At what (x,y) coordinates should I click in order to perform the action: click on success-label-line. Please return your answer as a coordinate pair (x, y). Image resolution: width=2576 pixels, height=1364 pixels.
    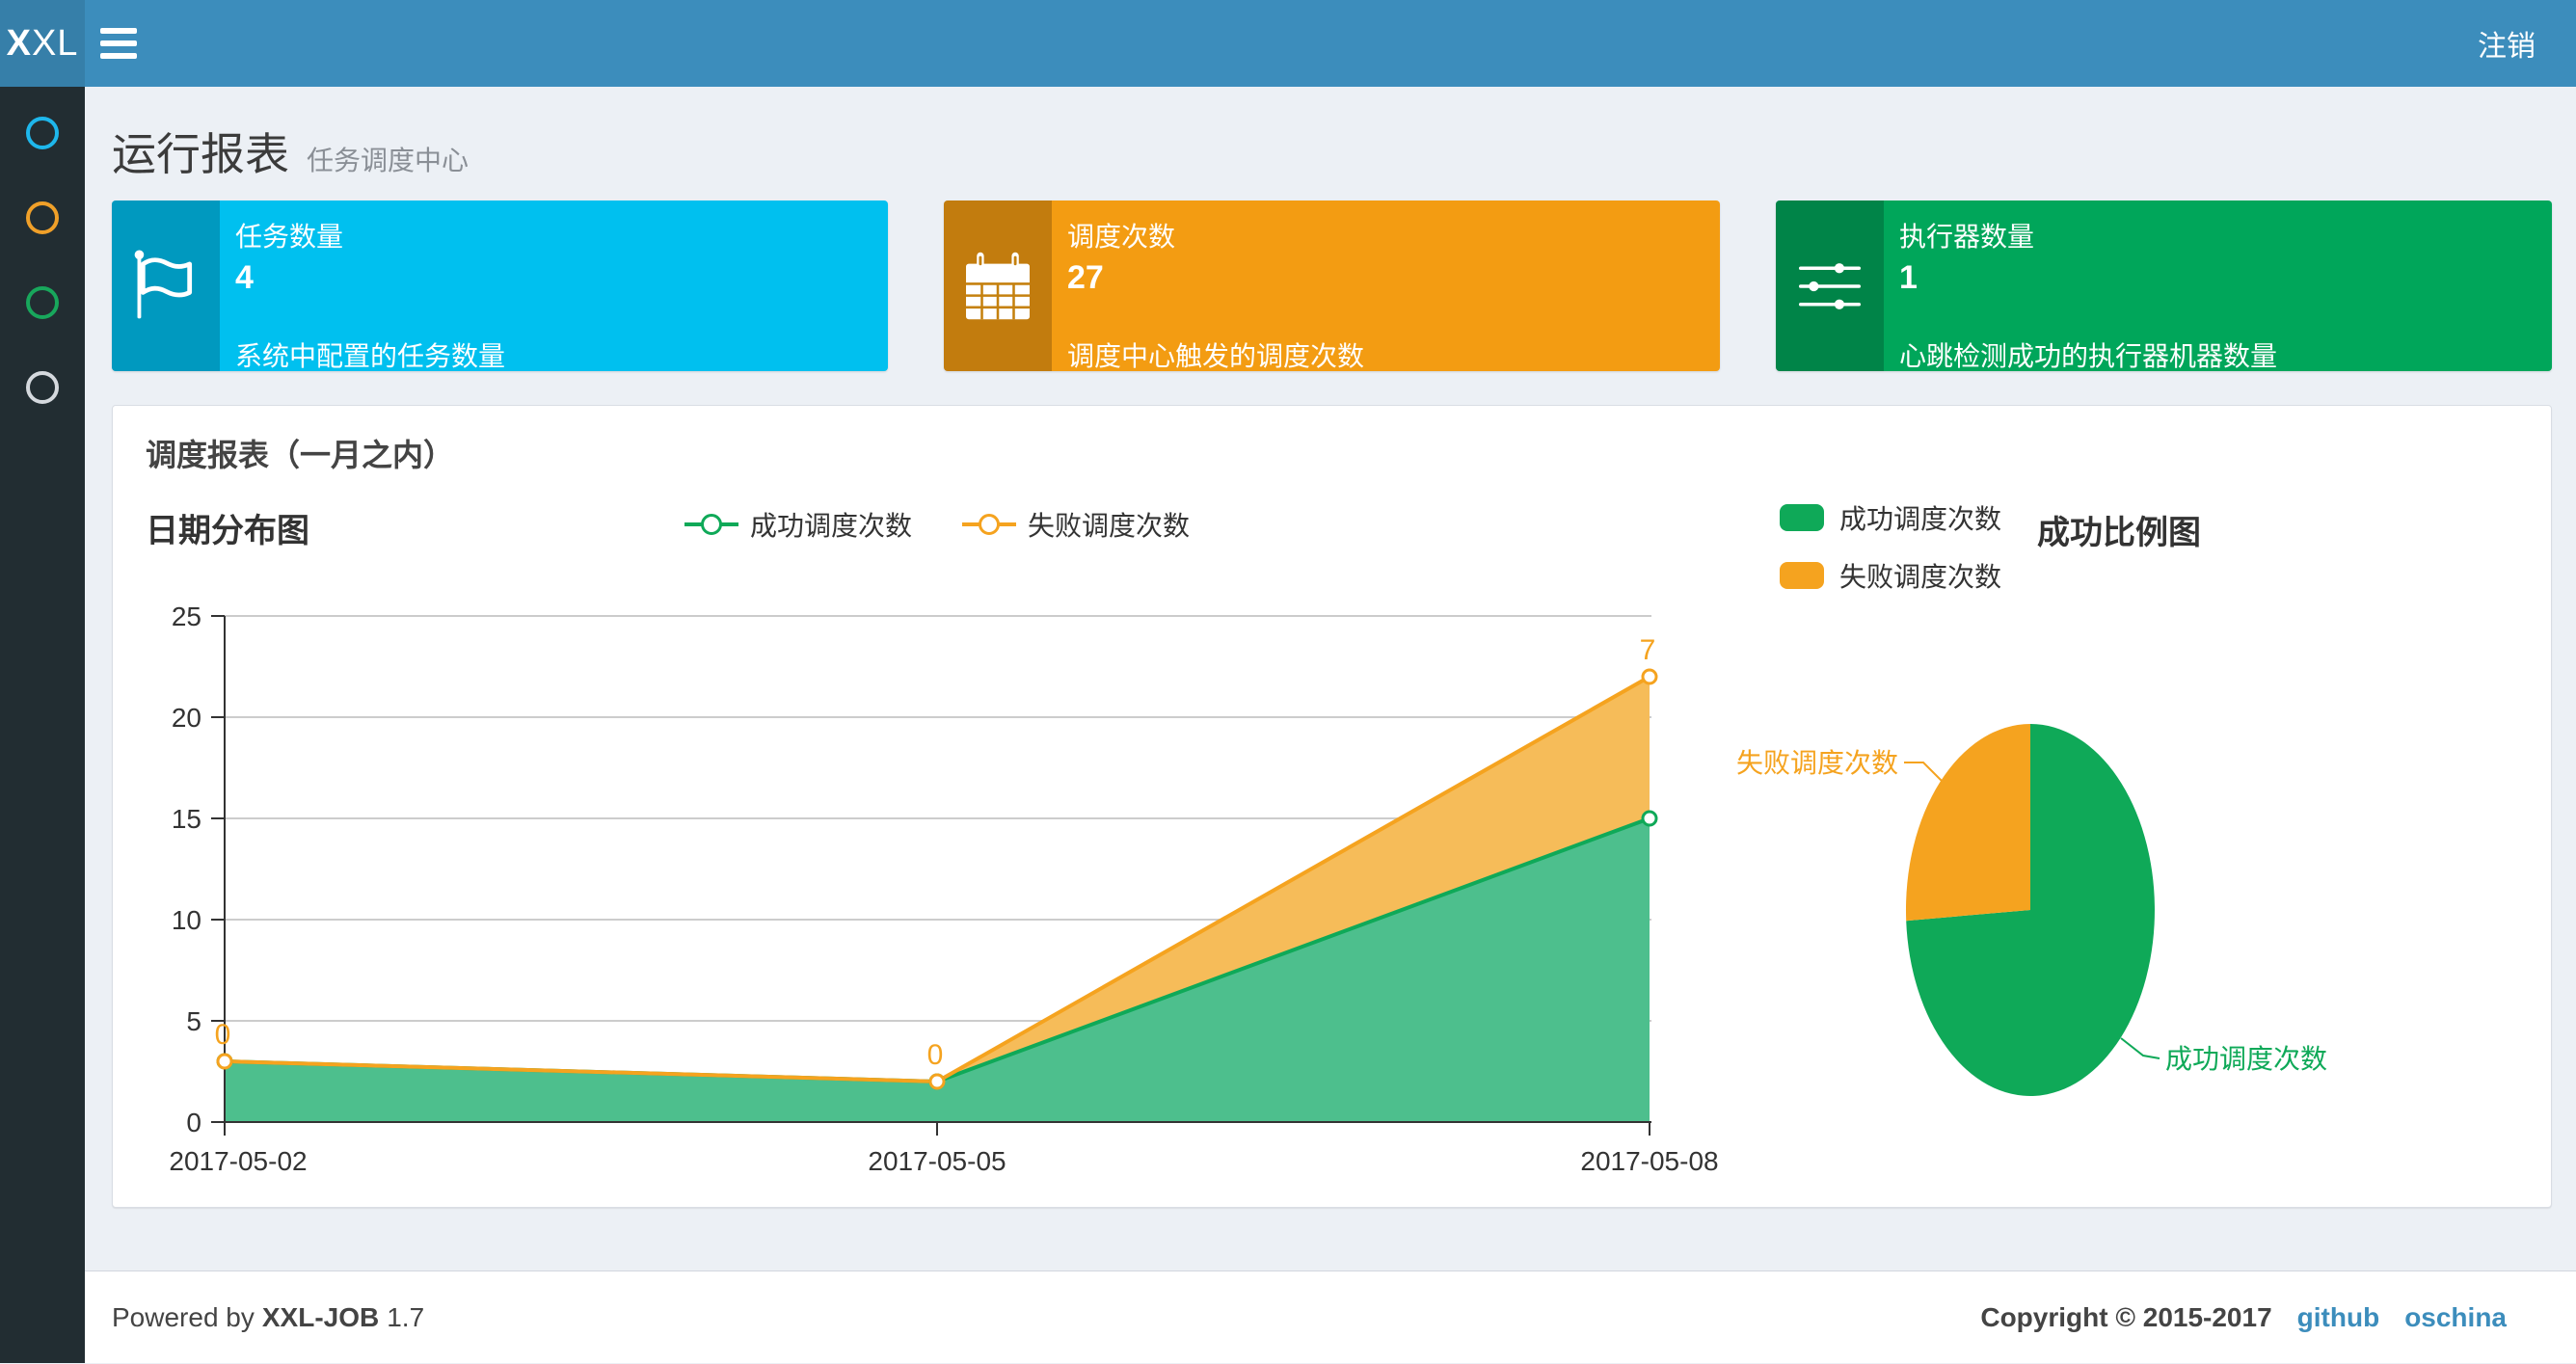
    Looking at the image, I should click on (2140, 1048).